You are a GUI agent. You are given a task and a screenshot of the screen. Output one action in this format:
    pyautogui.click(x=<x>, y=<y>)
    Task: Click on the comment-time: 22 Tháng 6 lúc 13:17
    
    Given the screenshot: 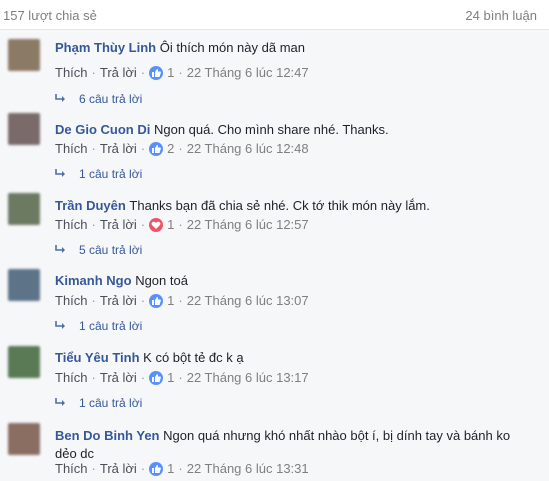 What is the action you would take?
    pyautogui.click(x=248, y=377)
    